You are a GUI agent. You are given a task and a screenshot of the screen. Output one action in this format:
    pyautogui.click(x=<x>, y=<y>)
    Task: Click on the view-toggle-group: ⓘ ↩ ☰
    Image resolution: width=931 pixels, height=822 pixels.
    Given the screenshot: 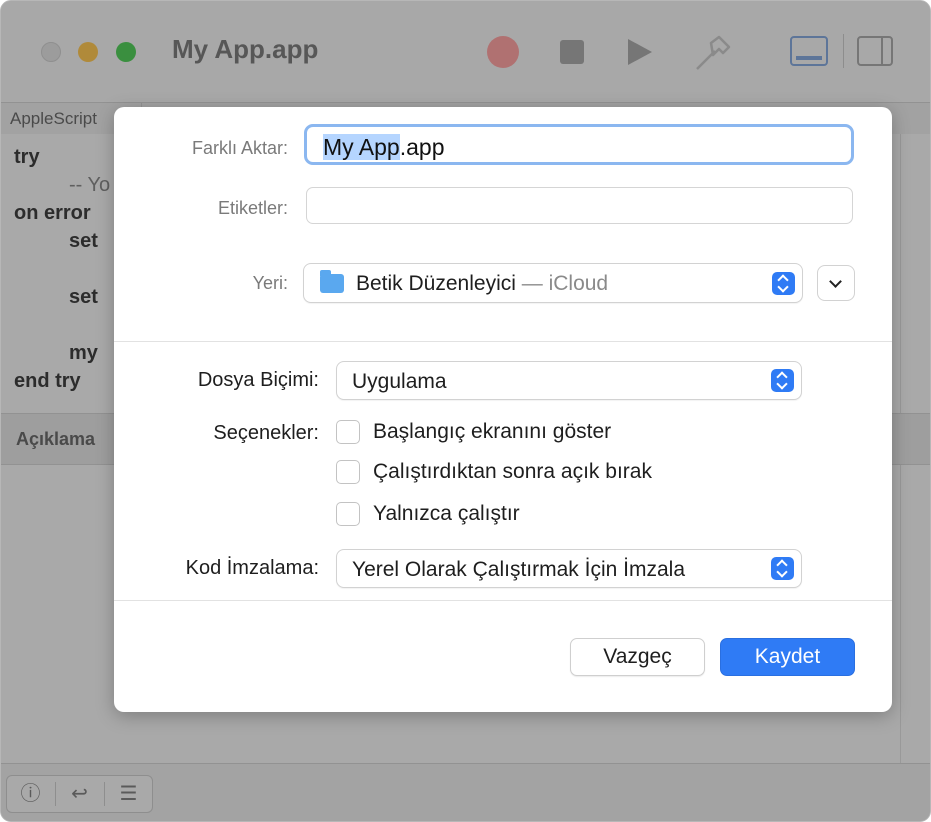 What is the action you would take?
    pyautogui.click(x=79, y=794)
    